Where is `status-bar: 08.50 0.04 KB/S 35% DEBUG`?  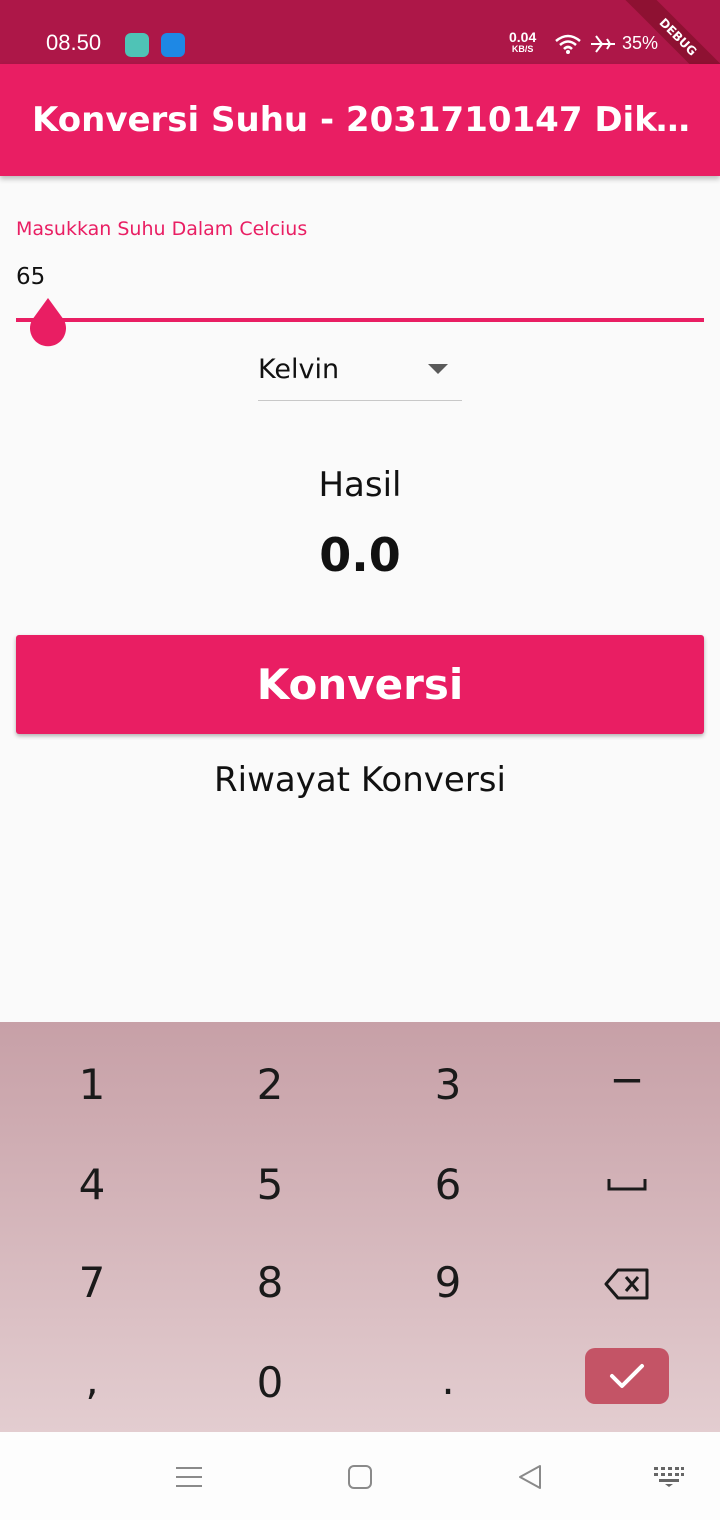 status-bar: 08.50 0.04 KB/S 35% DEBUG is located at coordinates (360, 51).